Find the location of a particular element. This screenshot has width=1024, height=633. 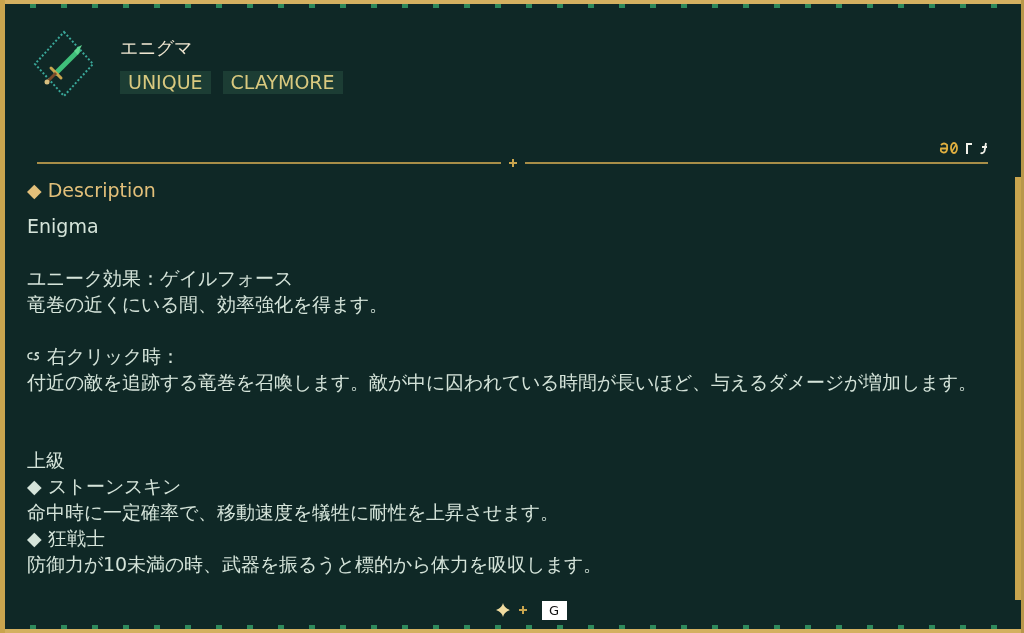

item-name: エニグマ is located at coordinates (156, 48).